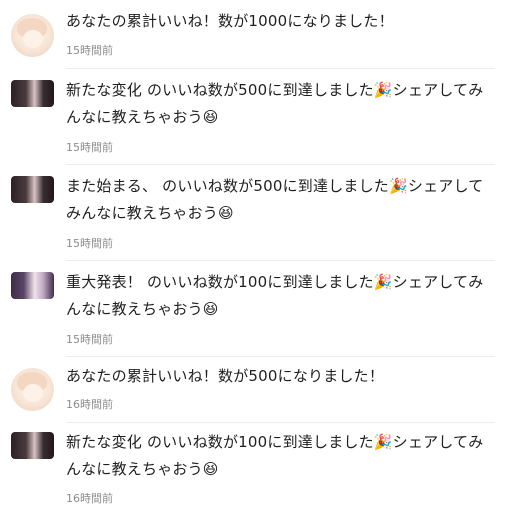 Image resolution: width=509 pixels, height=512 pixels. Describe the element at coordinates (275, 199) in the screenshot. I see `notification-text: また始まる、 のいいね数が500に到達しました🎉シェアしてみんなに教えちゃおう😆` at that location.